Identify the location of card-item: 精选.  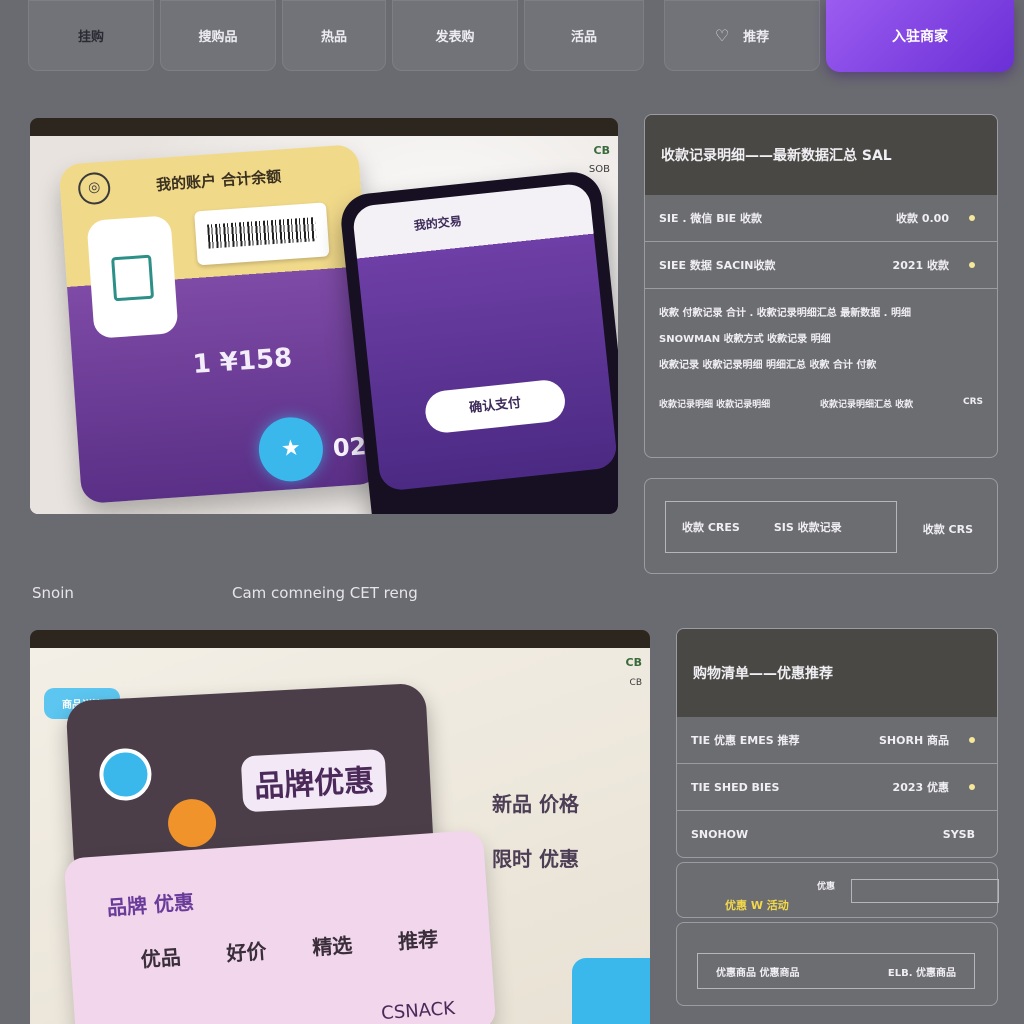
(332, 945).